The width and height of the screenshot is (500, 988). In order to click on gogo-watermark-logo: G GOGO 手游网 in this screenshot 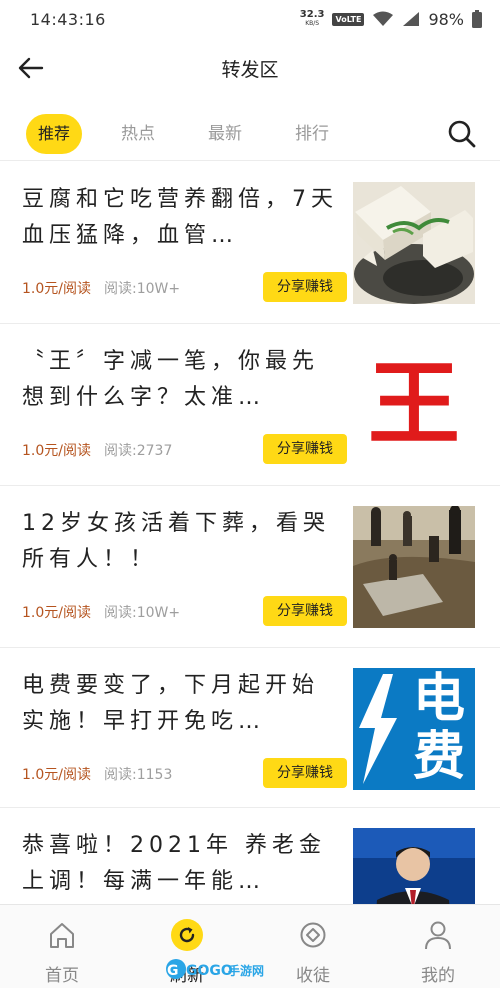, I will do `click(215, 969)`.